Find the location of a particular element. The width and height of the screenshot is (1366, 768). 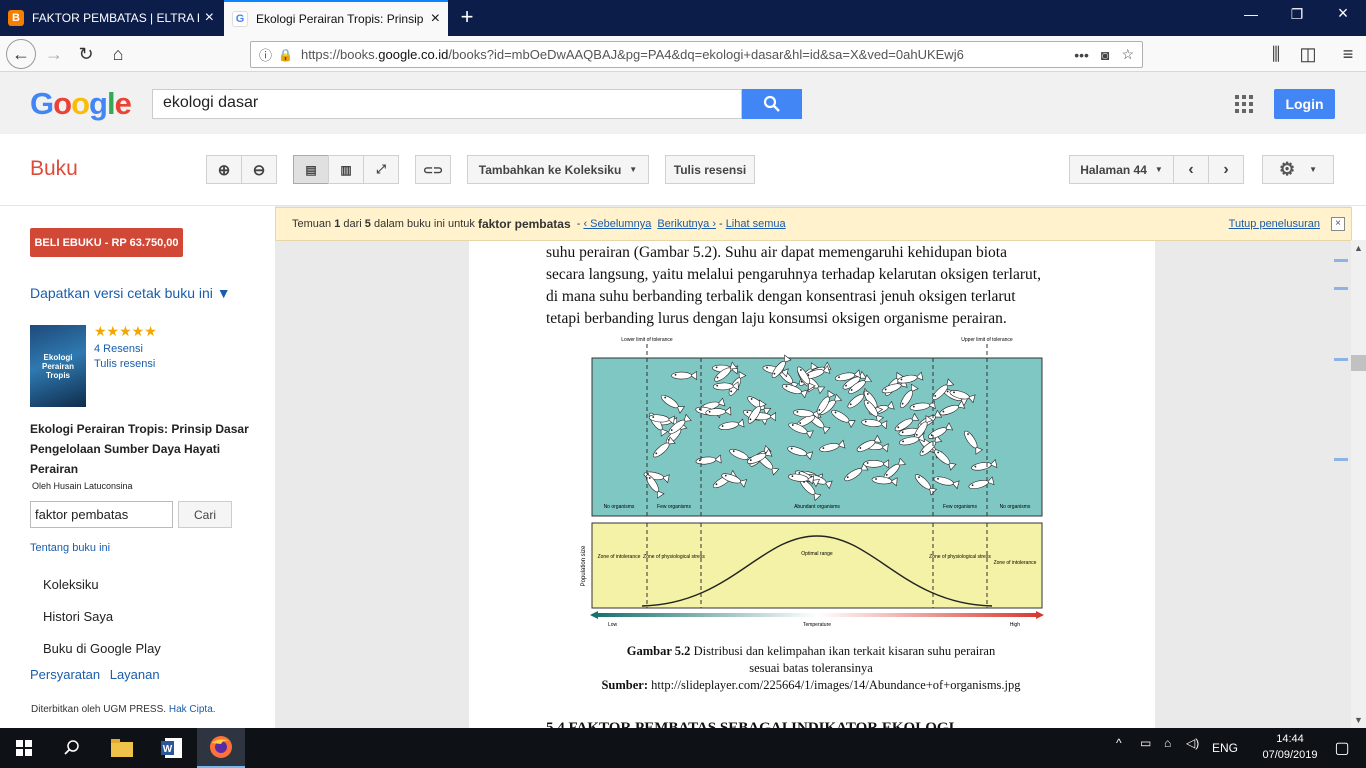

previous-result-link: ‹ Sebelumnya is located at coordinates (617, 224).